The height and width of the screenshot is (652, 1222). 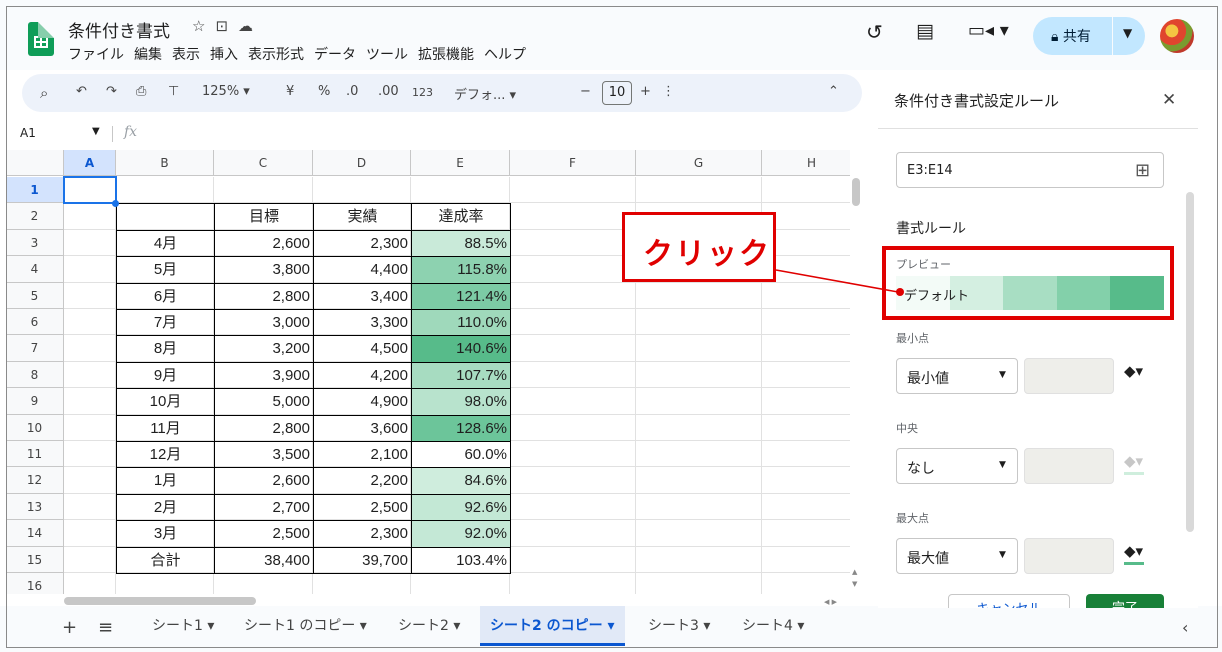 I want to click on preview-highlight-box, so click(x=1028, y=283).